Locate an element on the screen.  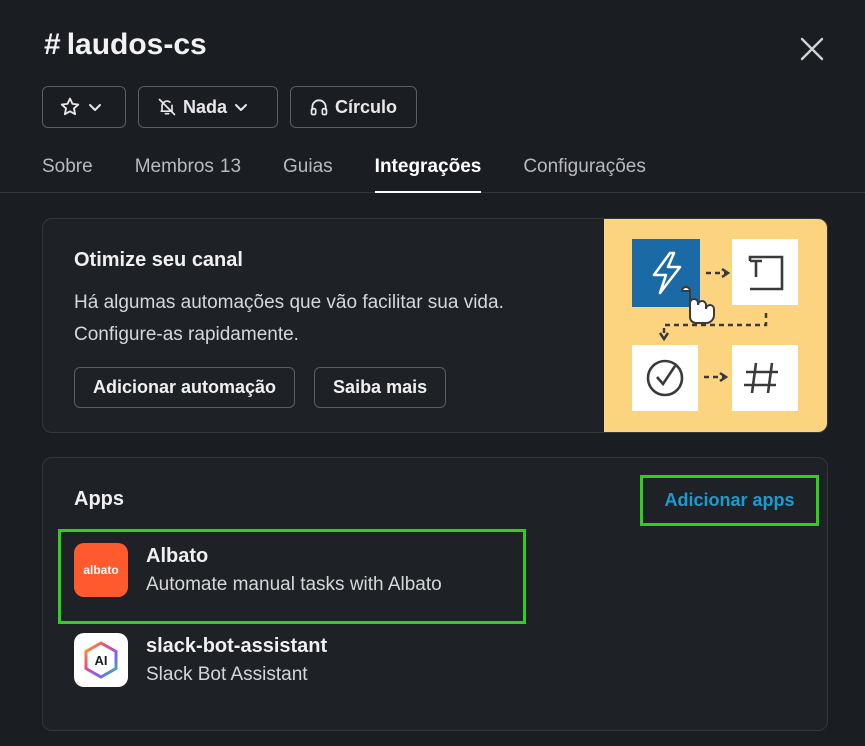
tab-tabs: Guias is located at coordinates (308, 168).